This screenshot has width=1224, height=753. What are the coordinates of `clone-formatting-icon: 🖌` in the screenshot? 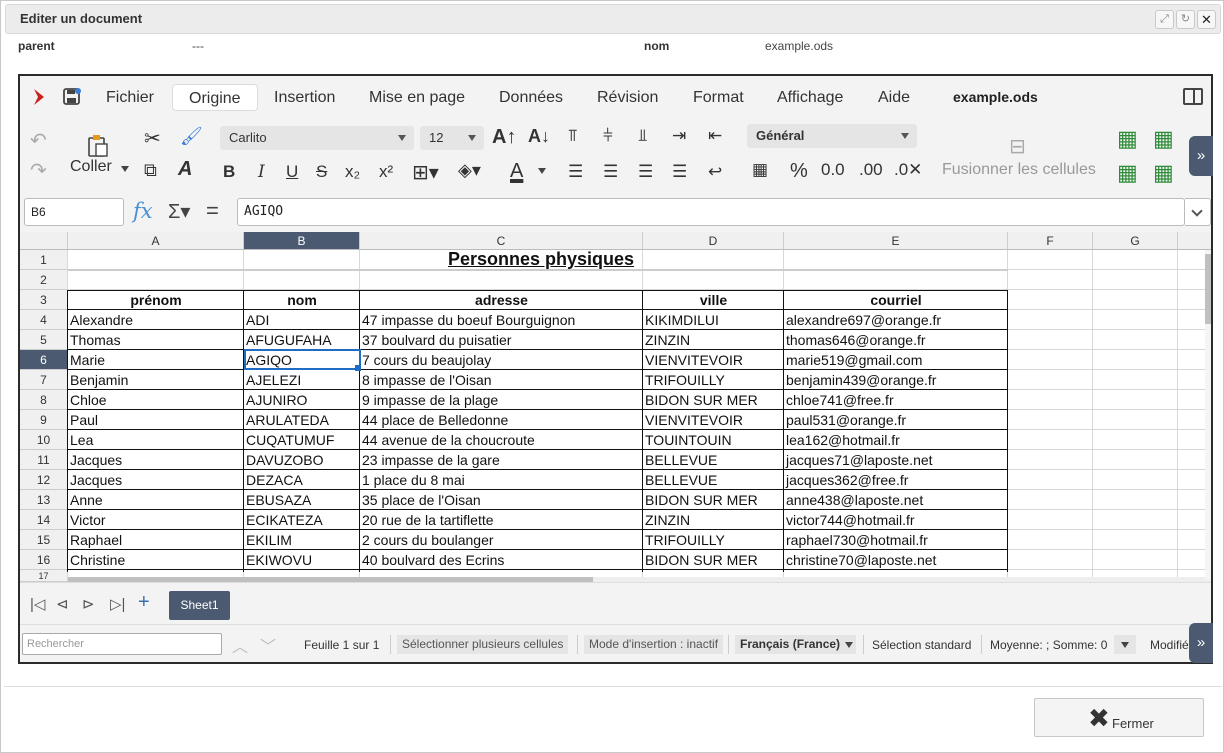 It's located at (191, 136).